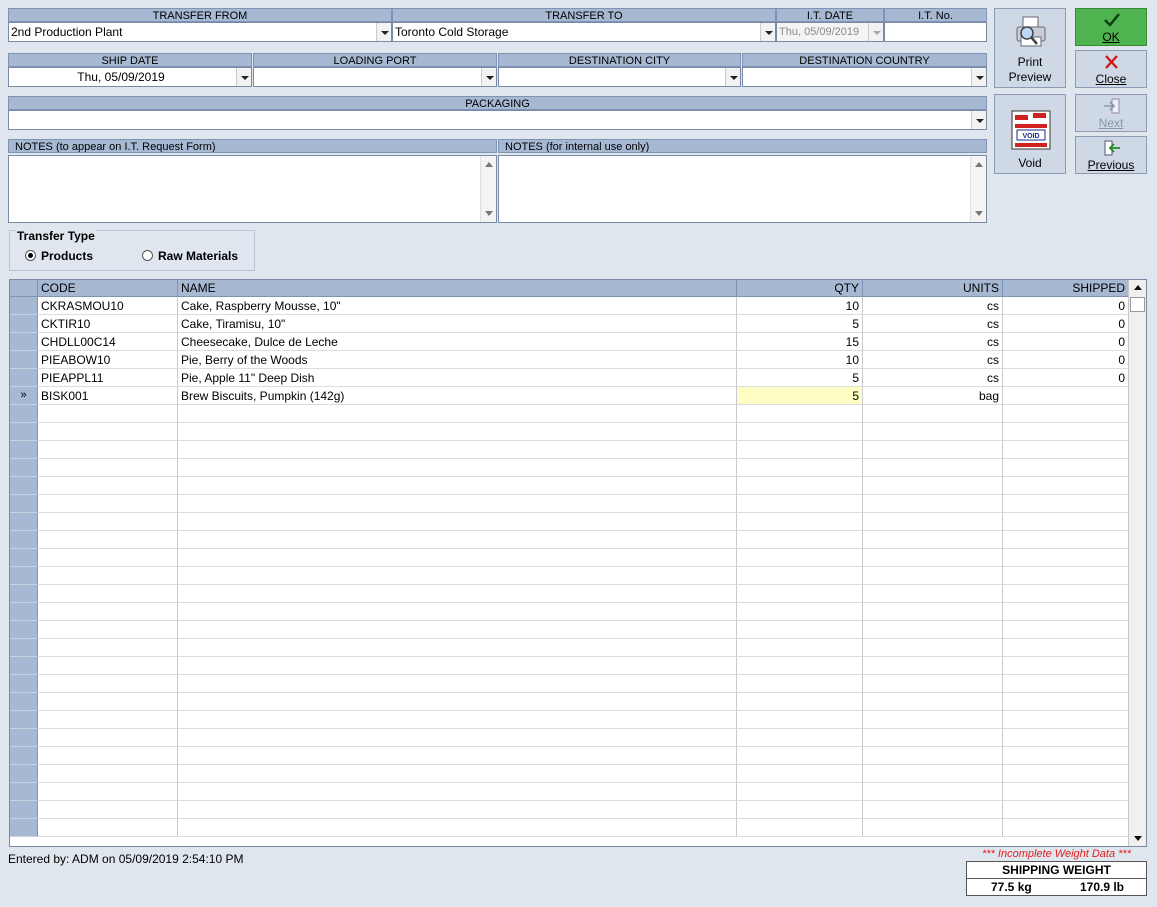  I want to click on next-button: Next, so click(1111, 113).